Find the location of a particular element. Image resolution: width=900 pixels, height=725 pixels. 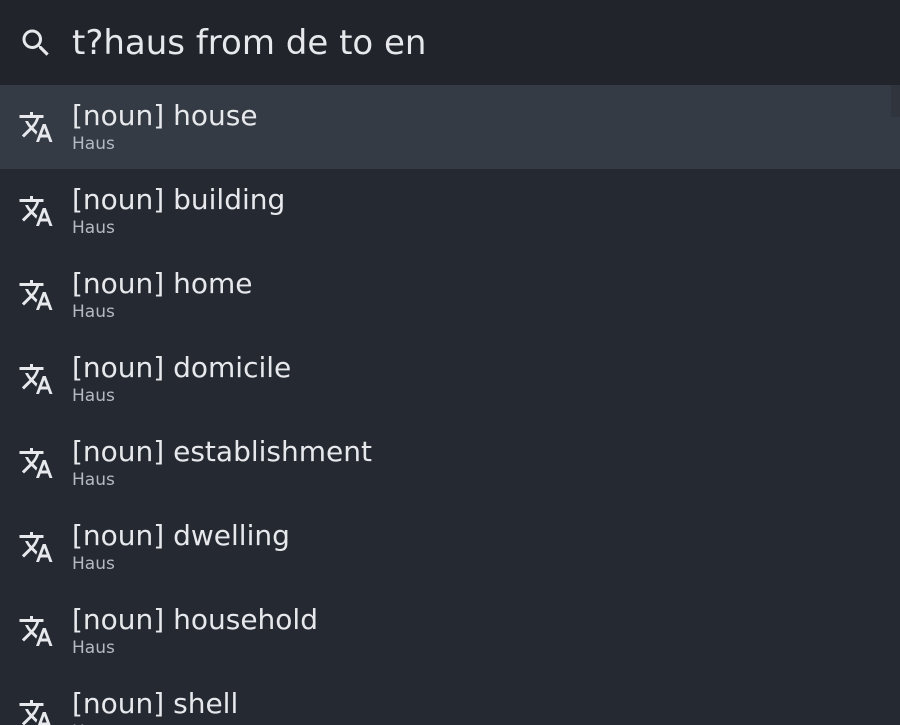

search-bar is located at coordinates (450, 42).